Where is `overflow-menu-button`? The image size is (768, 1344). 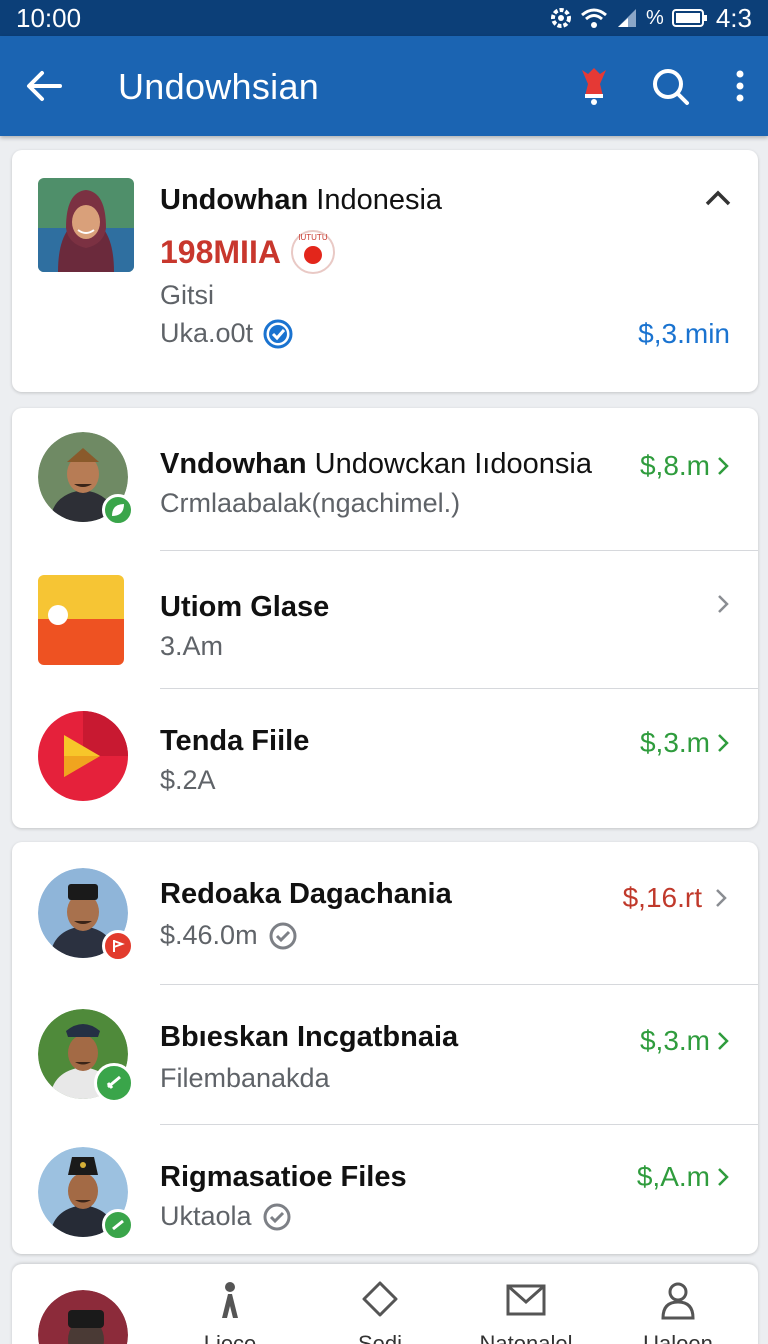
overflow-menu-button is located at coordinates (740, 86).